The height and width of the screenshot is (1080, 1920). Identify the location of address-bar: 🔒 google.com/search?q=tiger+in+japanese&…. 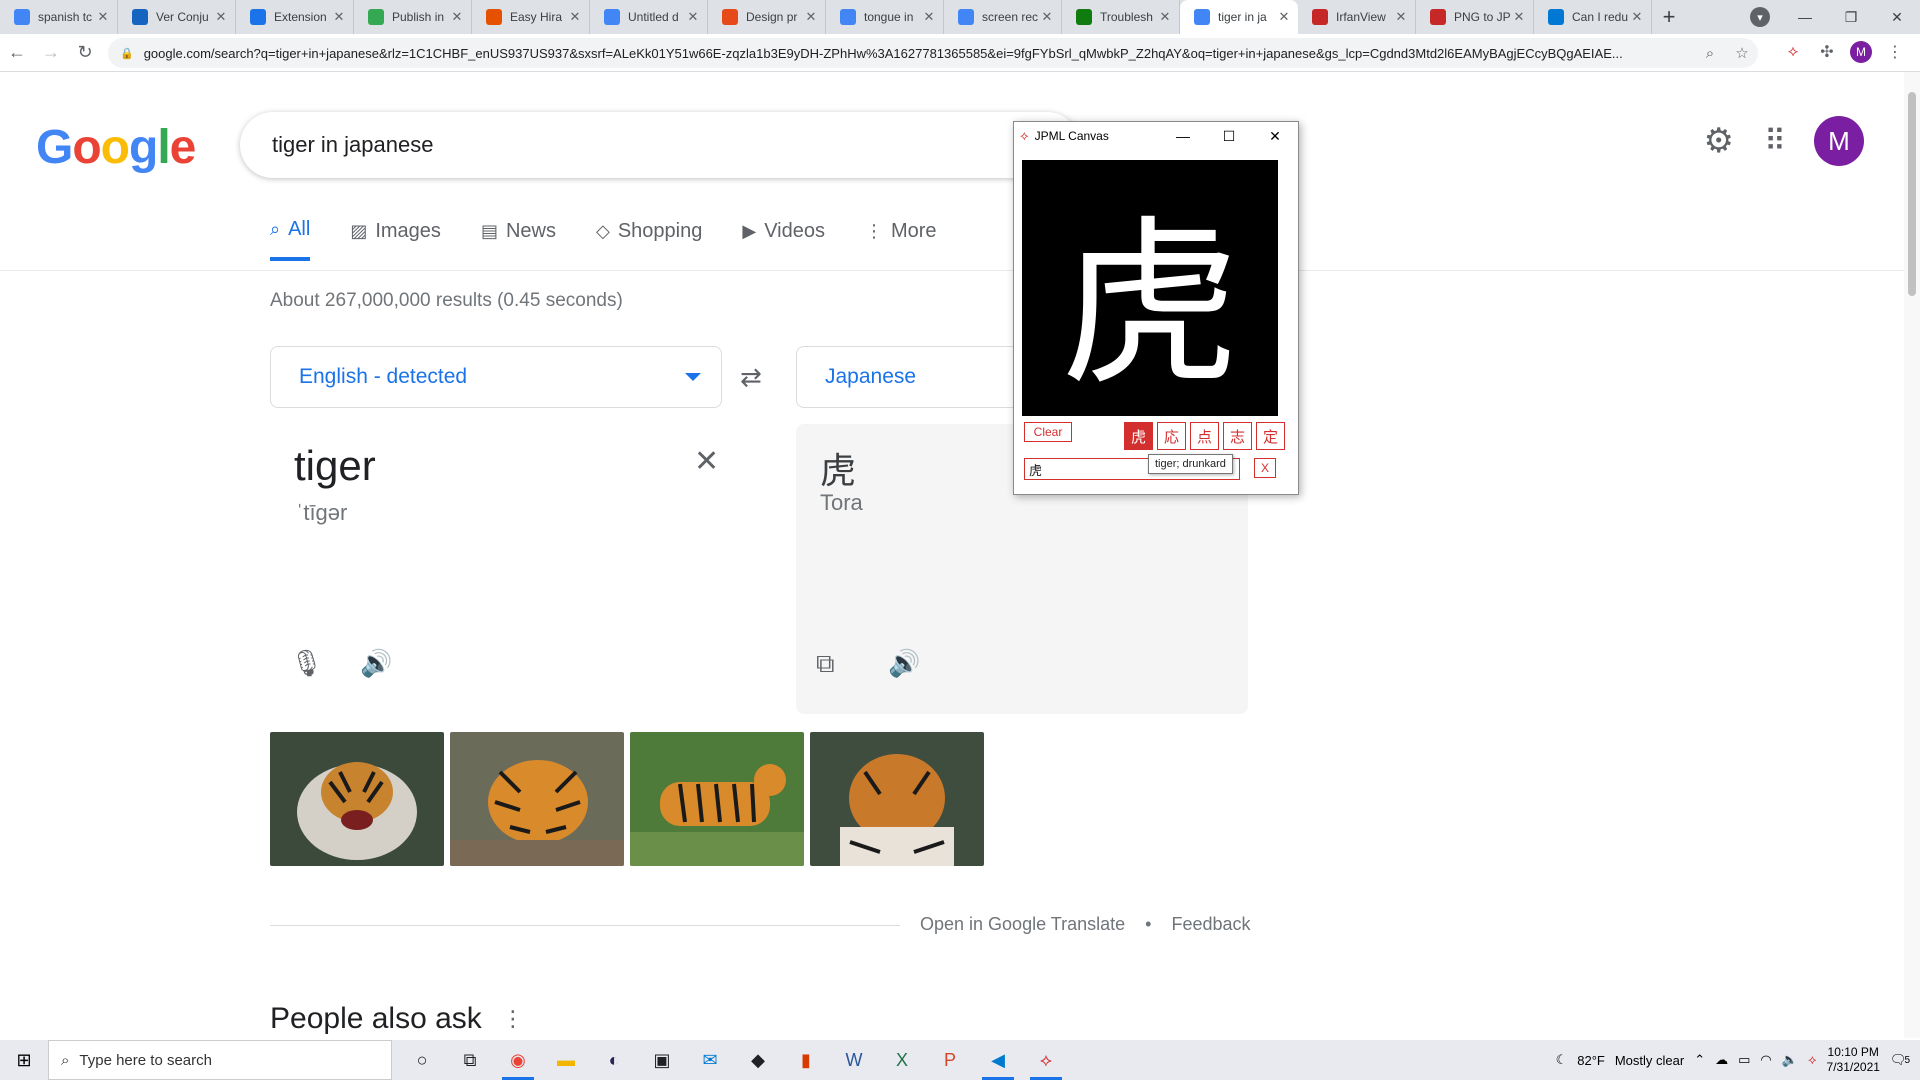
(933, 53).